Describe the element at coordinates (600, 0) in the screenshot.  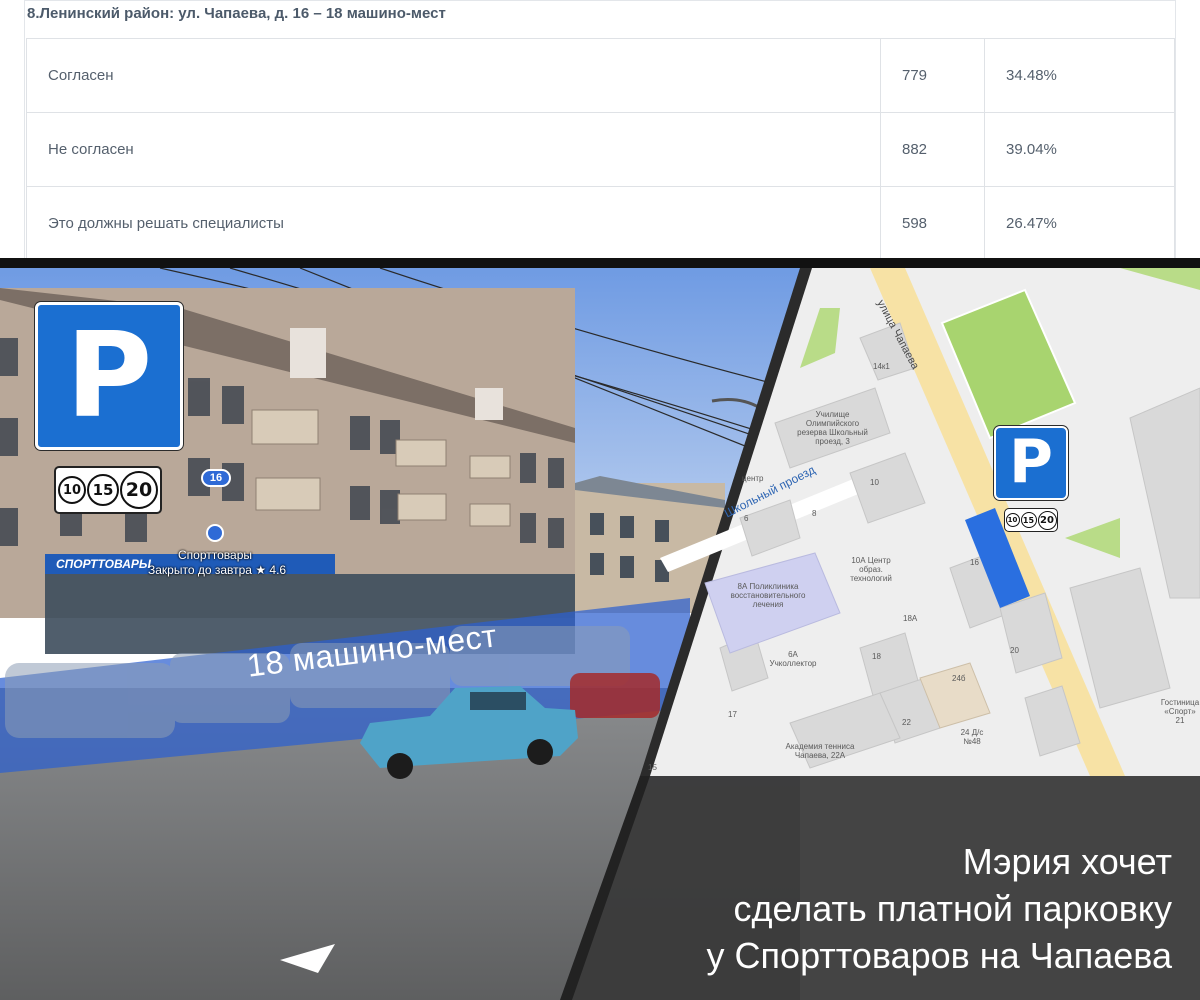
I see `table-top-border` at that location.